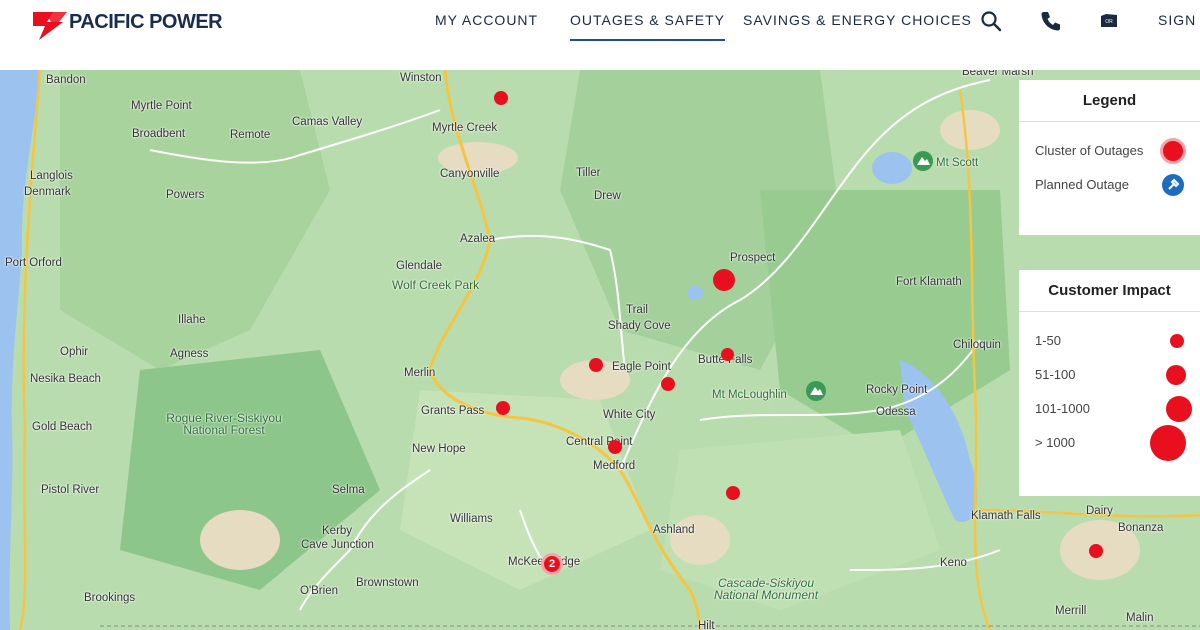 This screenshot has width=1200, height=630. What do you see at coordinates (552, 564) in the screenshot?
I see `outage-cluster: 2` at bounding box center [552, 564].